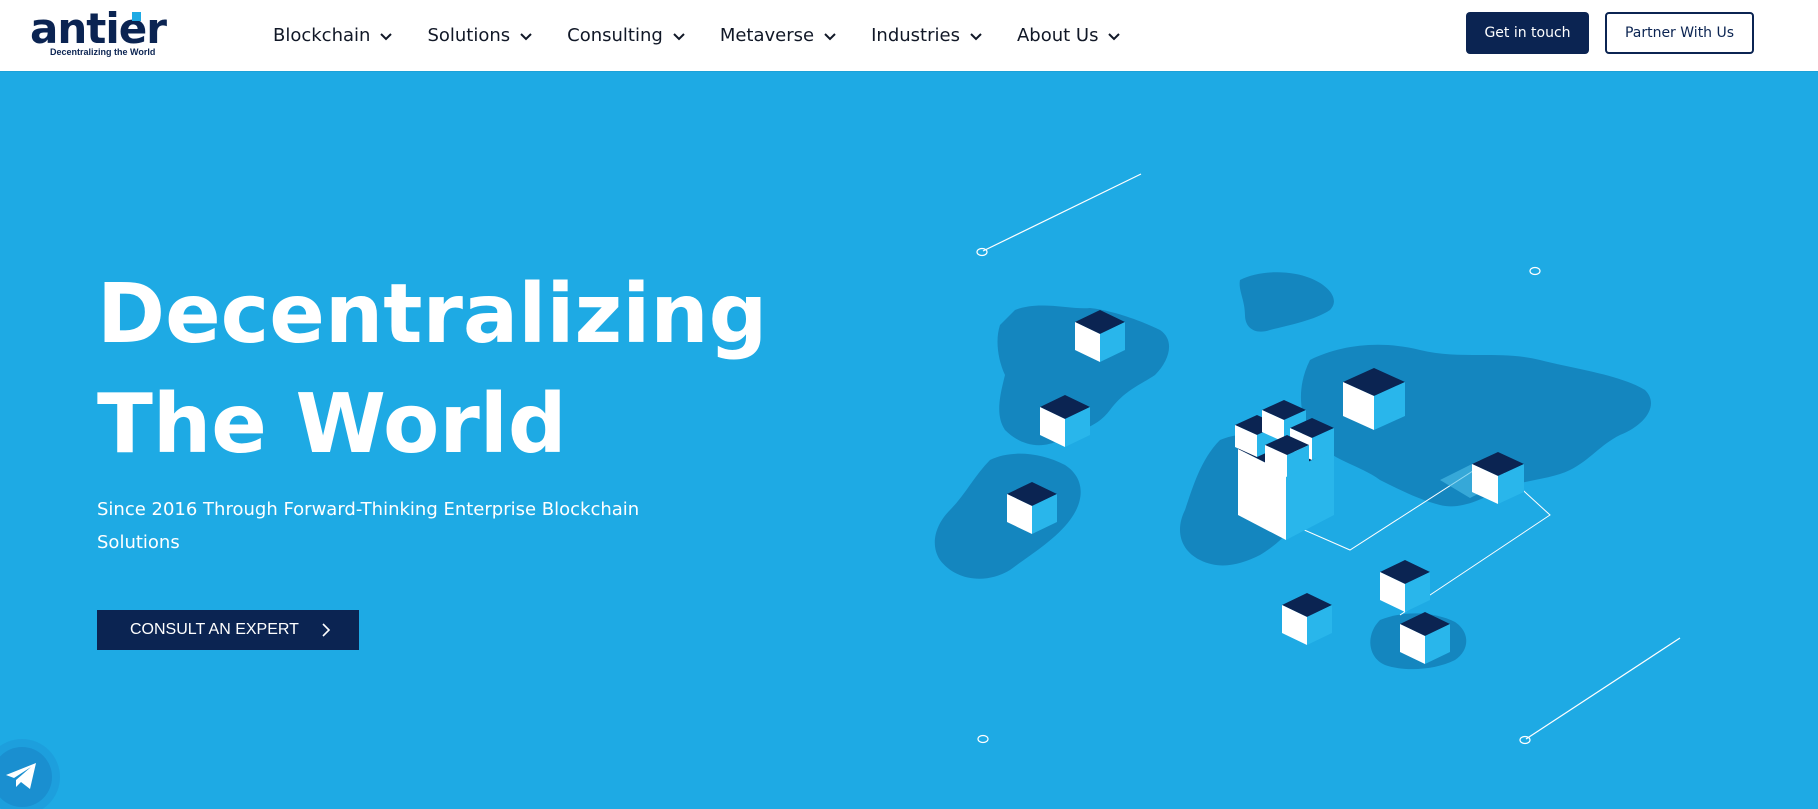 Image resolution: width=1818 pixels, height=809 pixels. I want to click on consult-expert-button: CONSULT AN EXPERT, so click(228, 630).